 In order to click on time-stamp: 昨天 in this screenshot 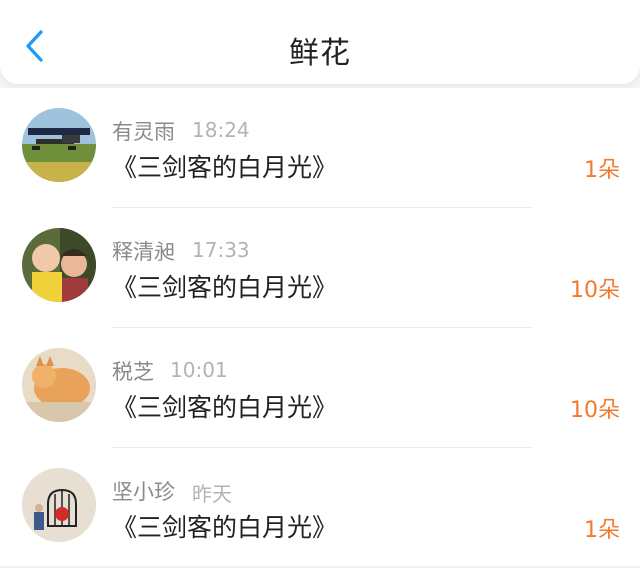, I will do `click(212, 494)`.